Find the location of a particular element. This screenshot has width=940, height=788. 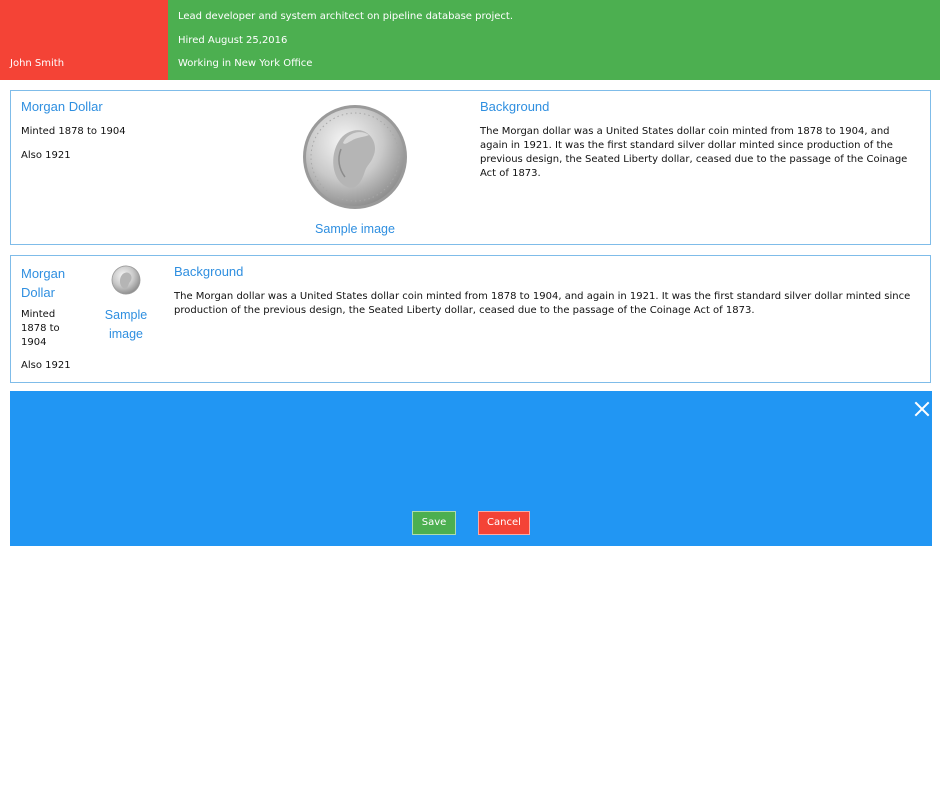

close-icon is located at coordinates (922, 409).